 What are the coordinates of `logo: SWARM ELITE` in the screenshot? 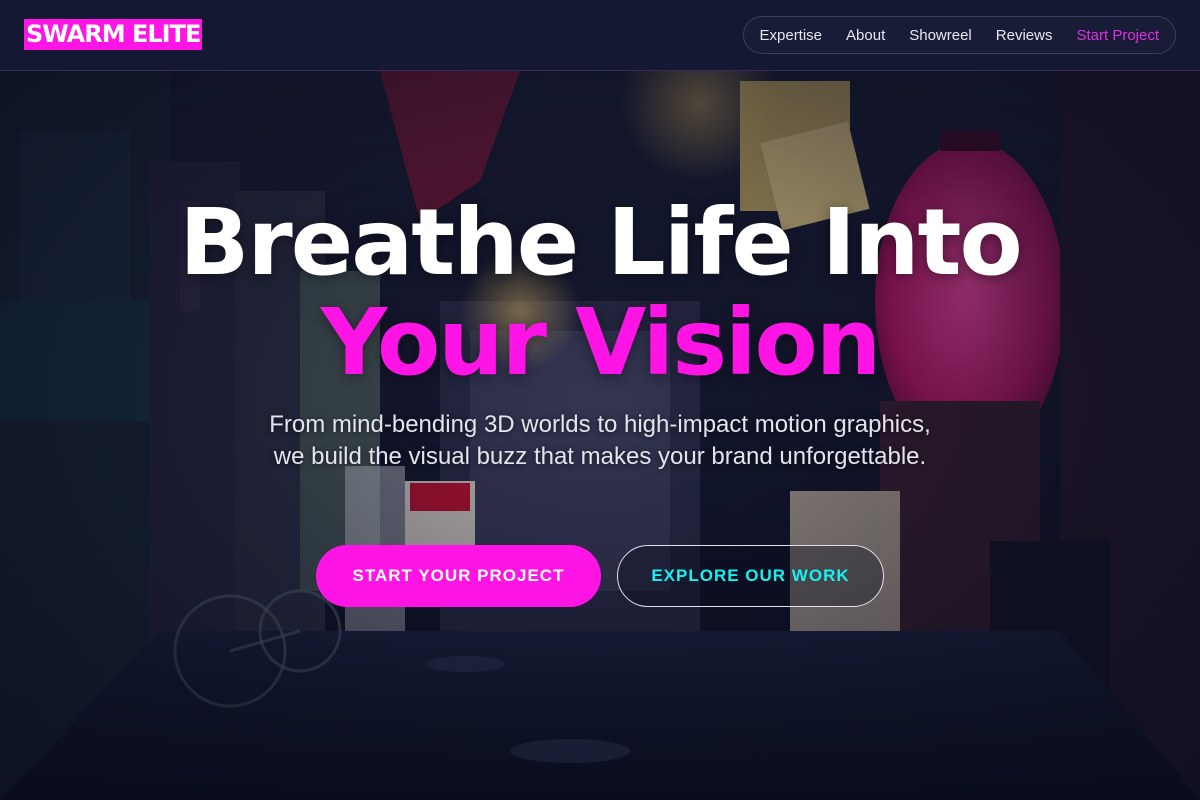 It's located at (113, 34).